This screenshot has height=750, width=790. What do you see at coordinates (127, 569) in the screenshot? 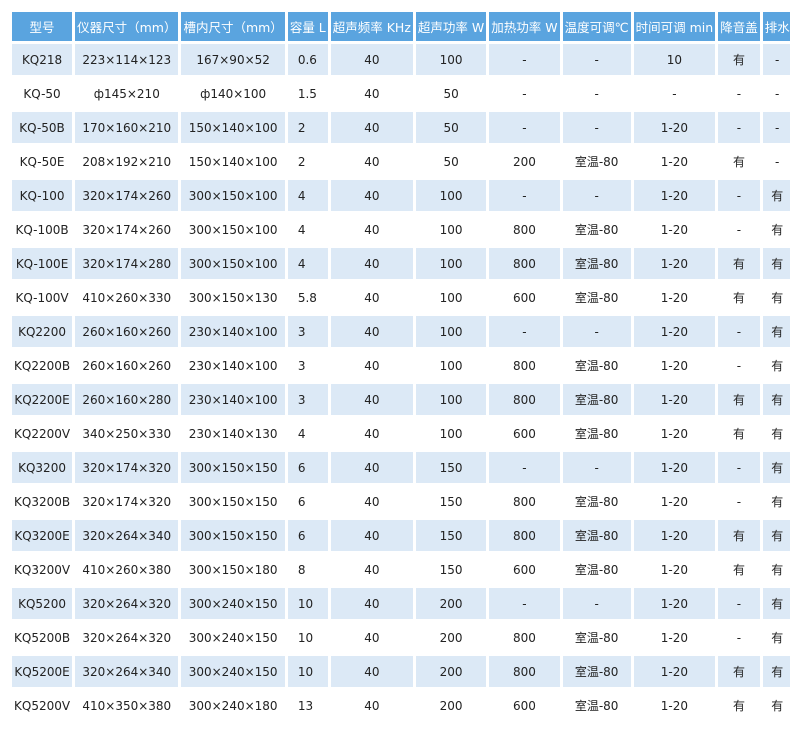
I see `cell-outer-size: 410×260×380` at bounding box center [127, 569].